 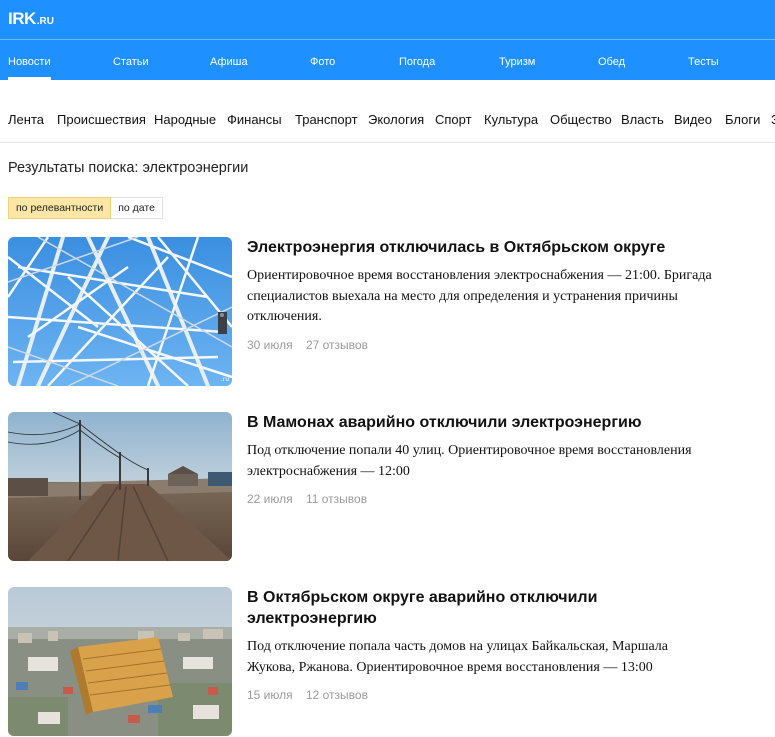 What do you see at coordinates (482, 345) in the screenshot?
I see `article-meta: 30 июля 27 отзывов` at bounding box center [482, 345].